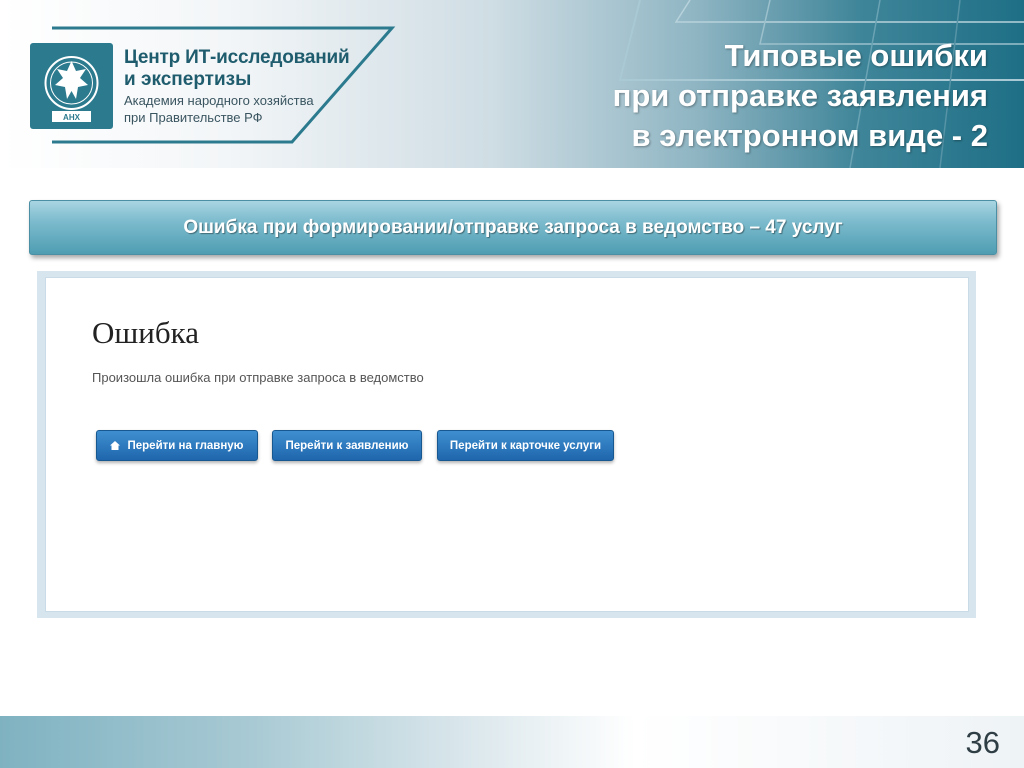 The image size is (1024, 768). I want to click on home-icon, so click(115, 445).